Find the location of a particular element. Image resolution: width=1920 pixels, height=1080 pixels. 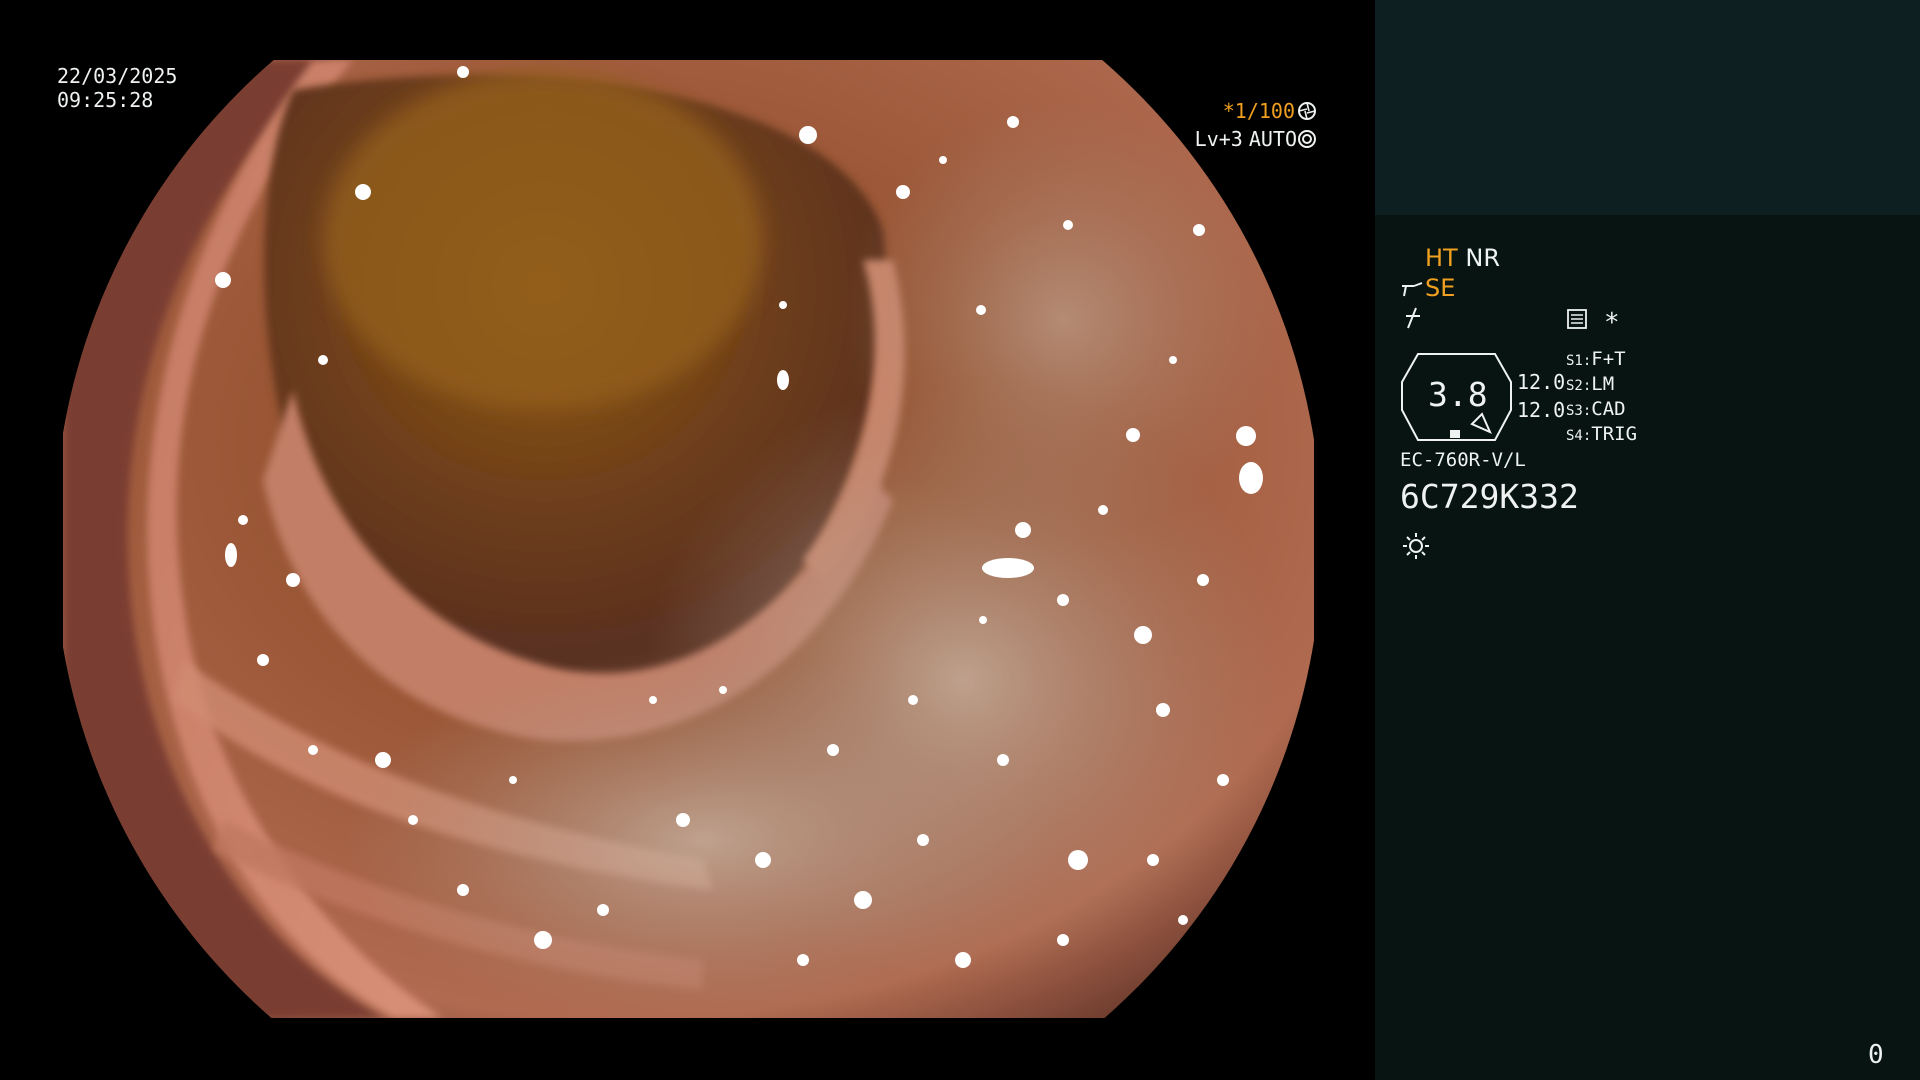

switch-key: S2 is located at coordinates (1574, 386).